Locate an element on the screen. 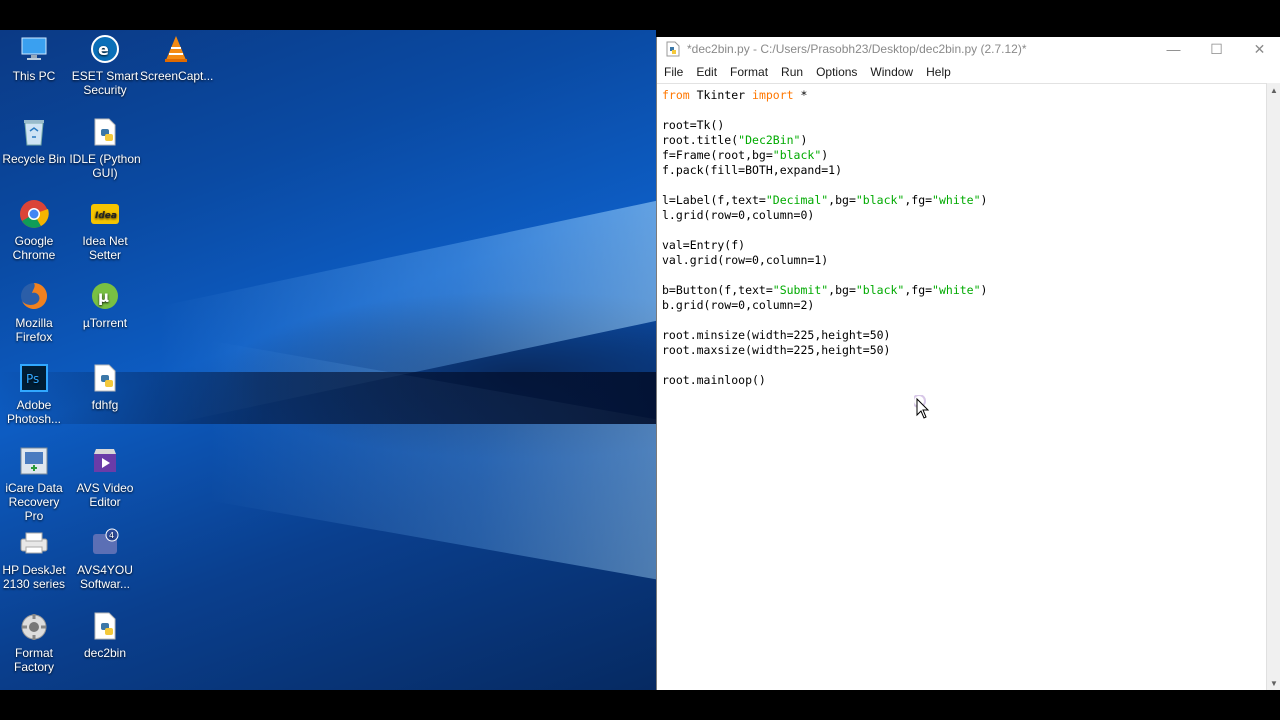  code-token: Tkinter is located at coordinates (721, 95).